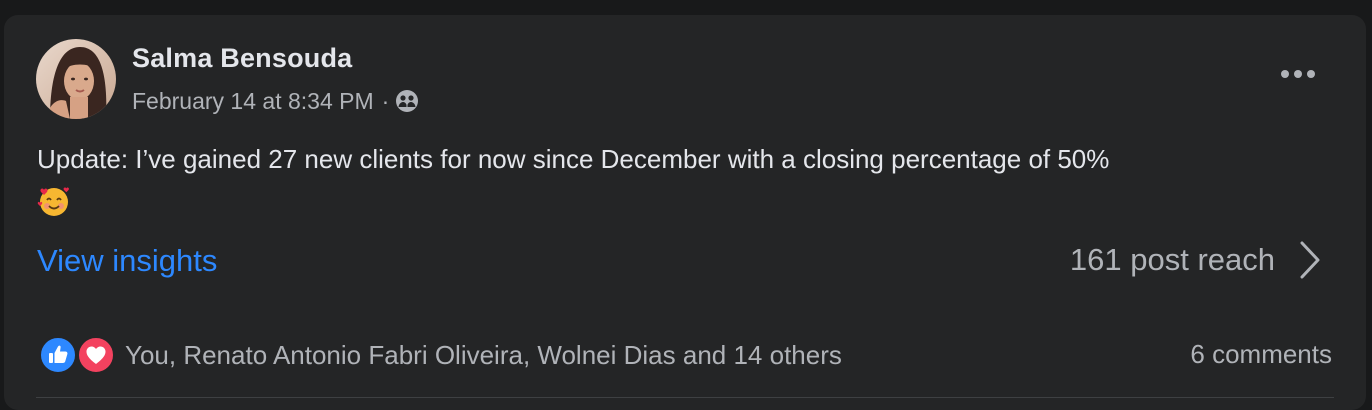  I want to click on more-options-icon, so click(1298, 74).